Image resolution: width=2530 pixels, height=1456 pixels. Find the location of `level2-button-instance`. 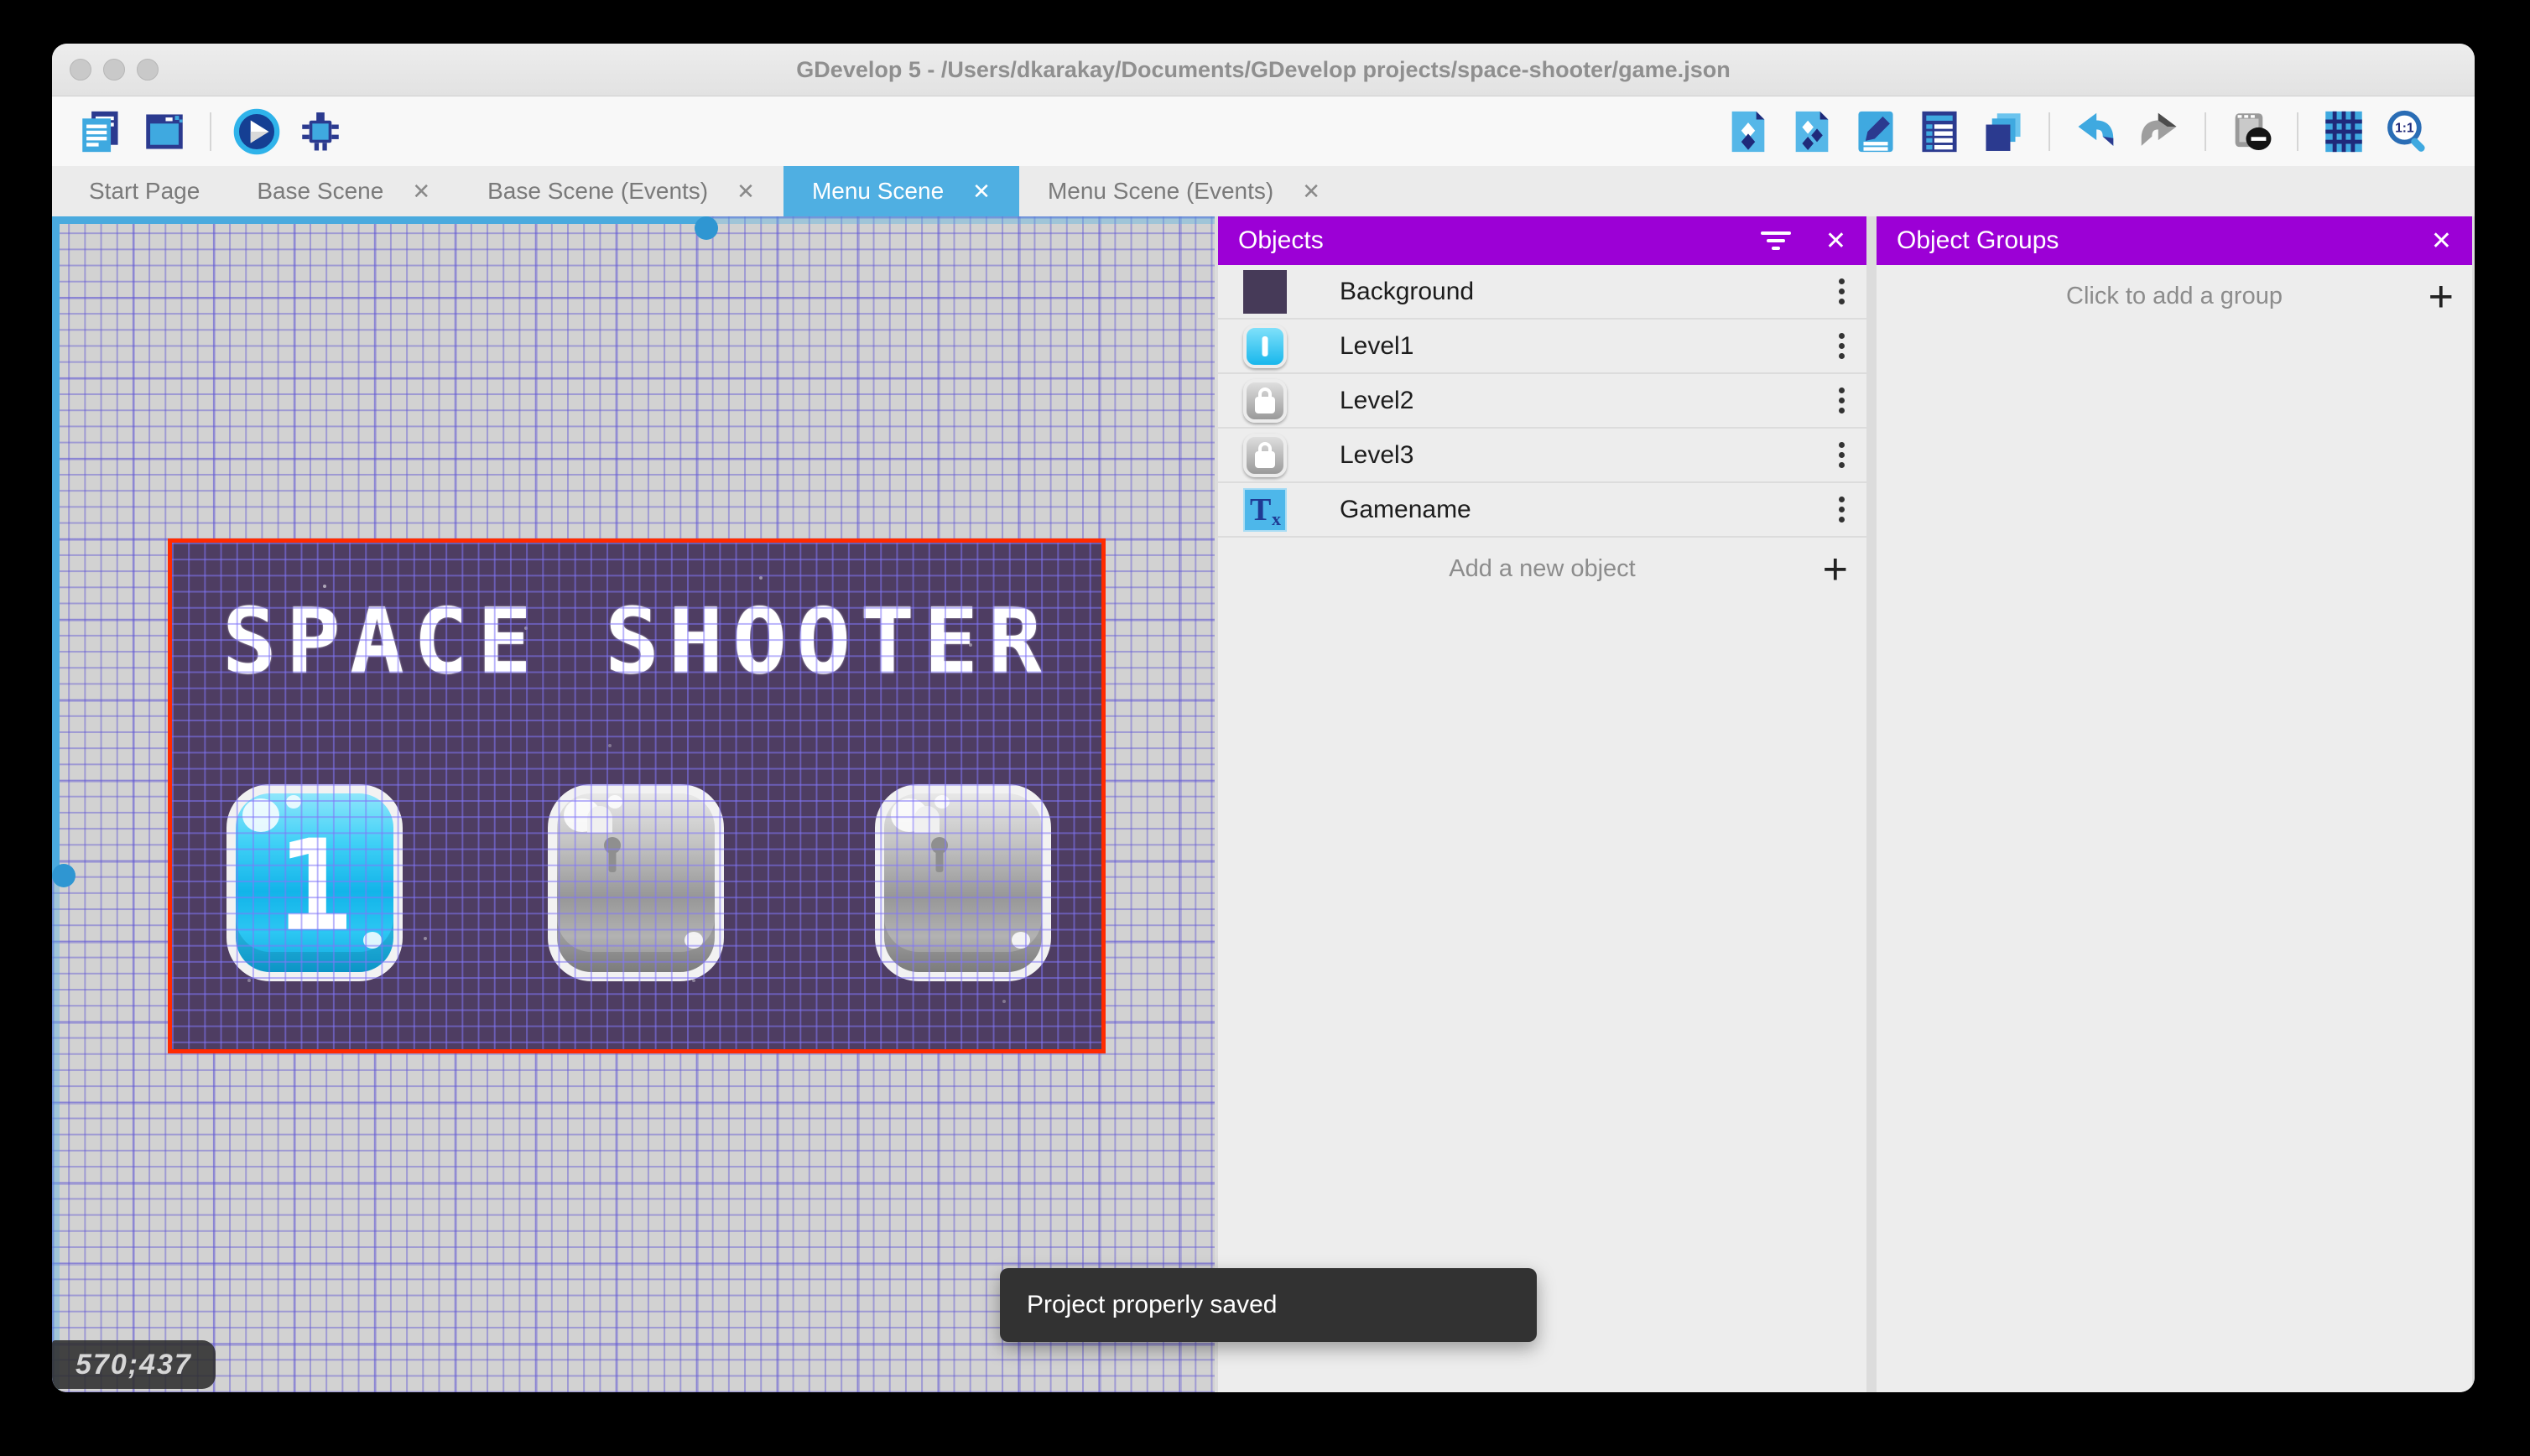

level2-button-instance is located at coordinates (636, 882).